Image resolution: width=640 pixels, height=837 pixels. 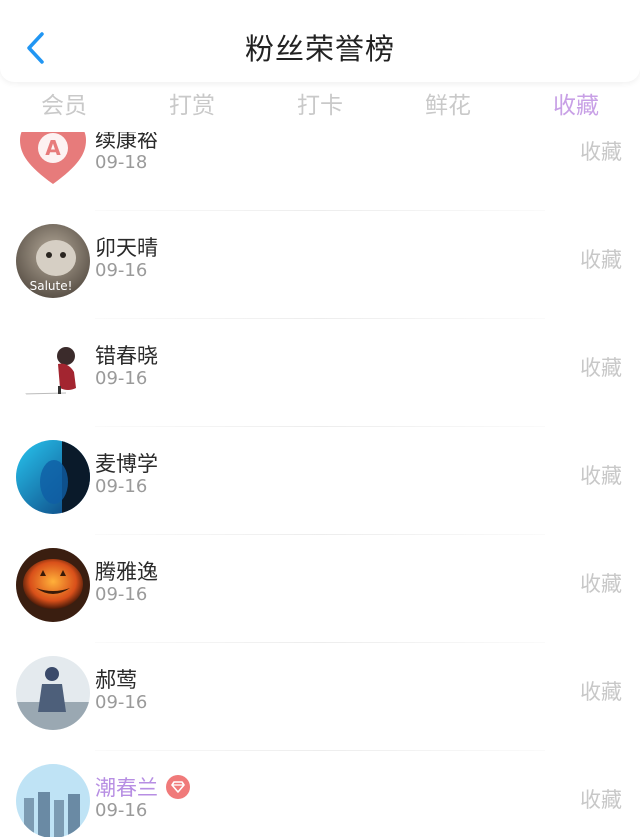 What do you see at coordinates (53, 148) in the screenshot?
I see `svg-text: A` at bounding box center [53, 148].